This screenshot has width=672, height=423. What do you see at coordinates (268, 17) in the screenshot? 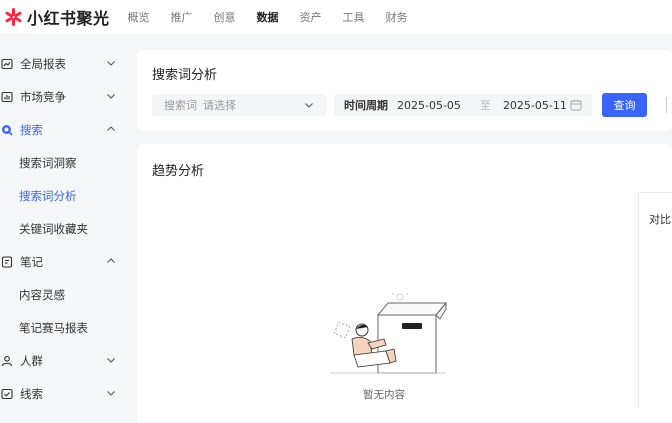
I see `nav-item-data: 数据` at bounding box center [268, 17].